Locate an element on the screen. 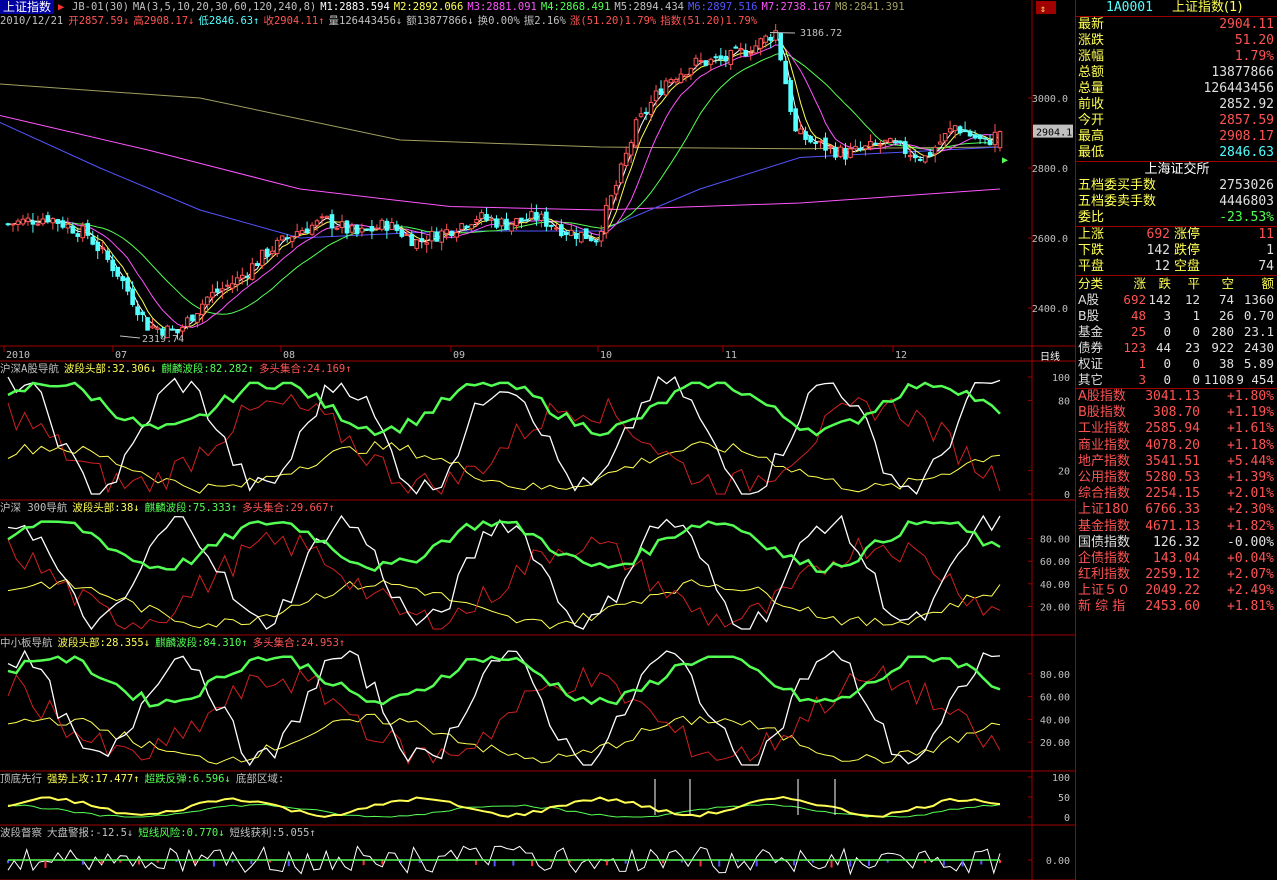 Image resolution: width=1277 pixels, height=880 pixels. index-row: 地产指数 3541.51 +5.44% is located at coordinates (1176, 462).